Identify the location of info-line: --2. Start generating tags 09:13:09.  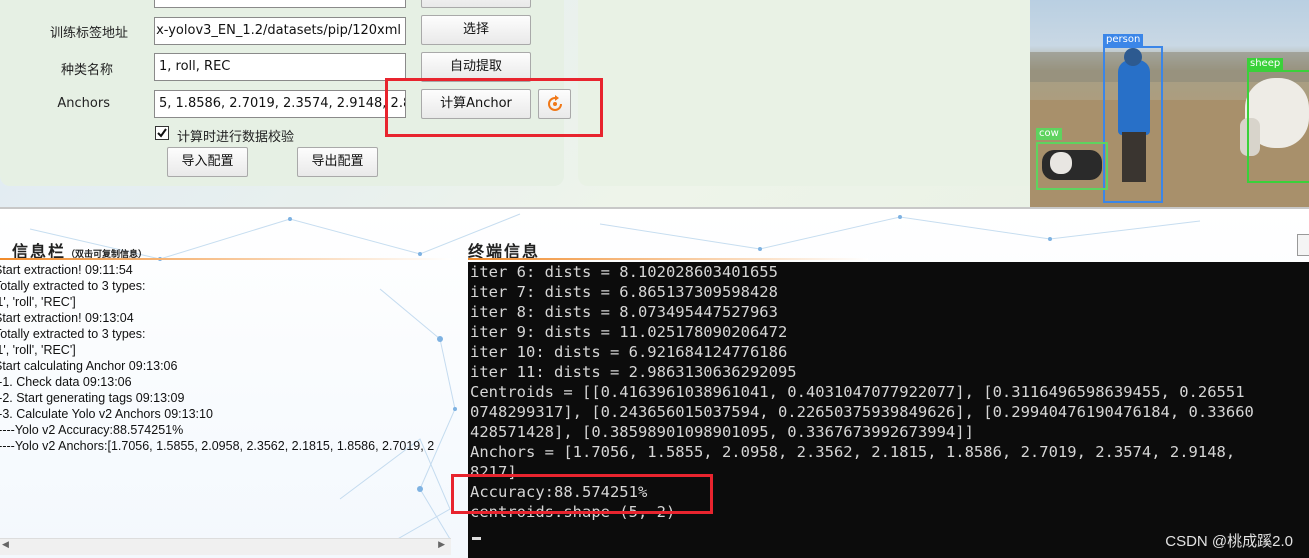
(92, 398).